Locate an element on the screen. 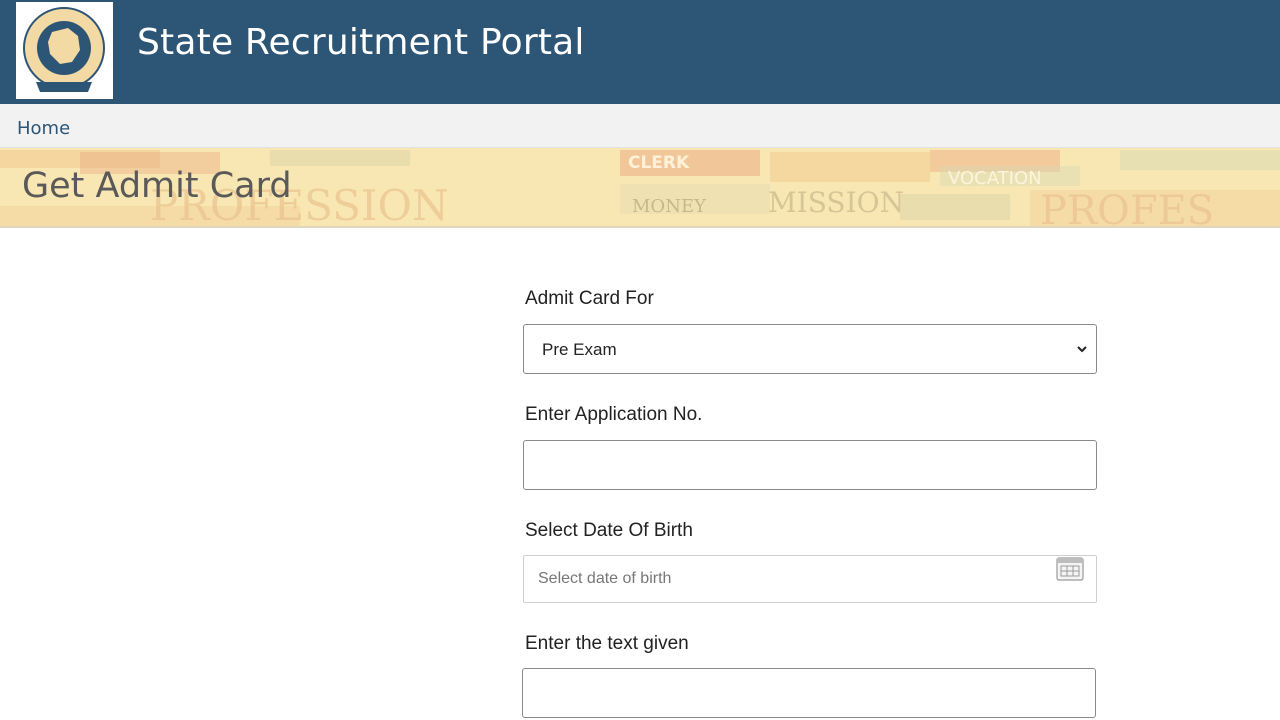 This screenshot has width=1280, height=720. dob-placeholder: Select date of birth is located at coordinates (605, 578).